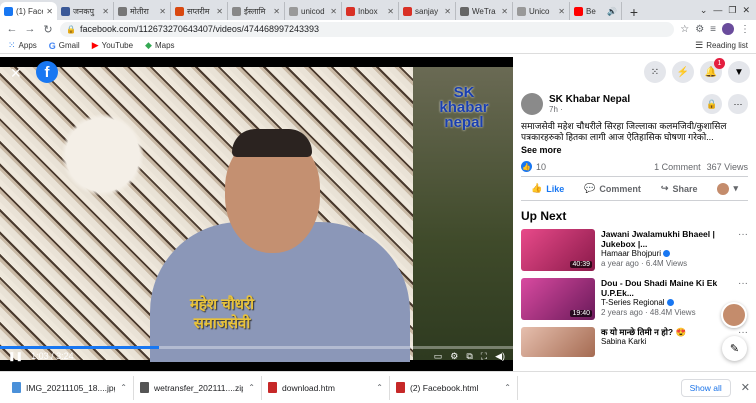  Describe the element at coordinates (634, 150) in the screenshot. I see `see-more-link: See more` at that location.